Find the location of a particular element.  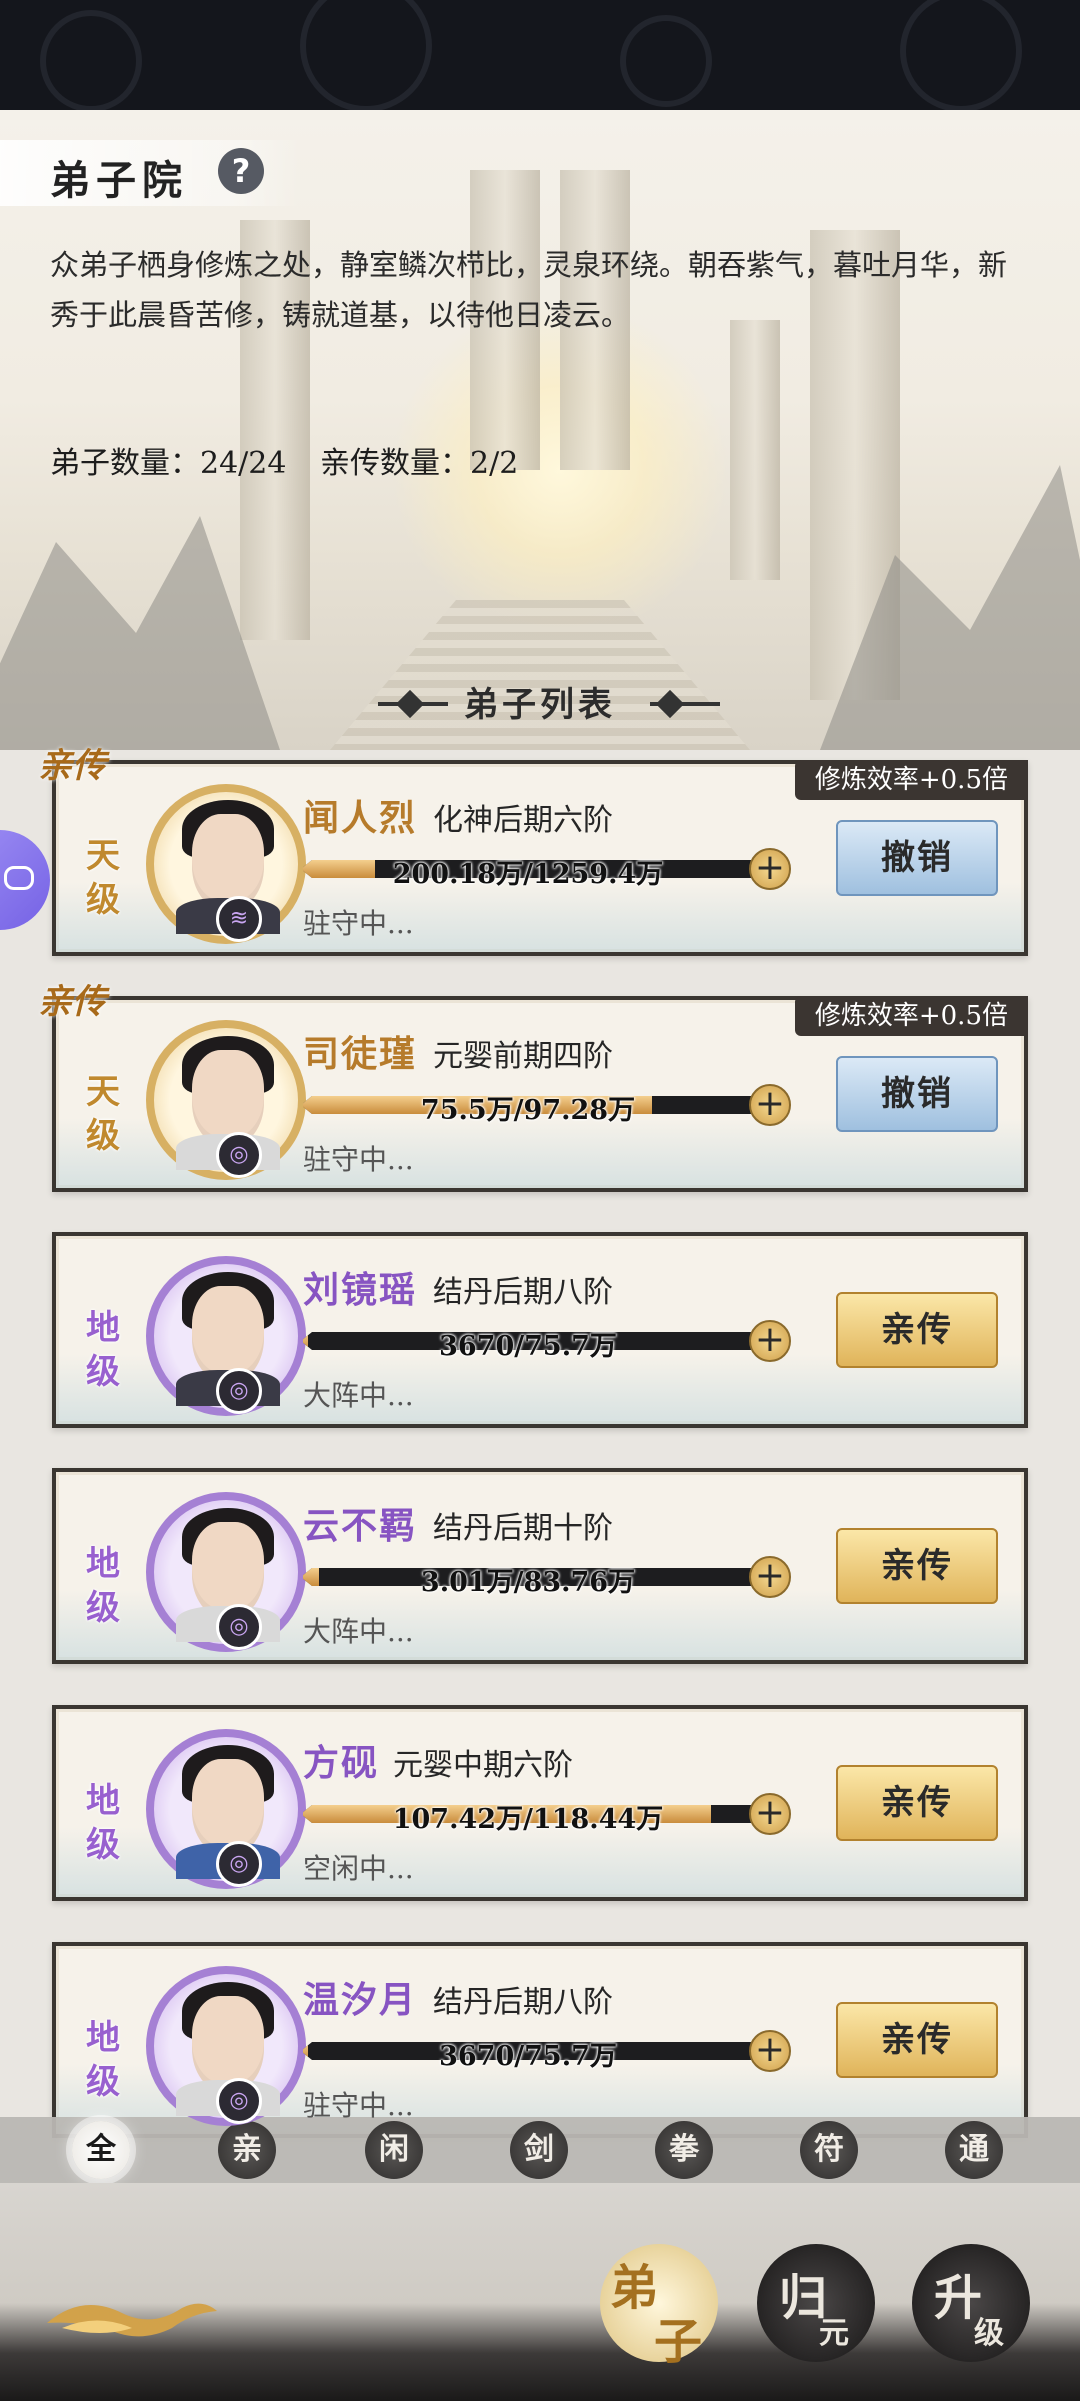

count-summary: 弟子数量：24/24 亲传数量：2/2 is located at coordinates (296, 460).